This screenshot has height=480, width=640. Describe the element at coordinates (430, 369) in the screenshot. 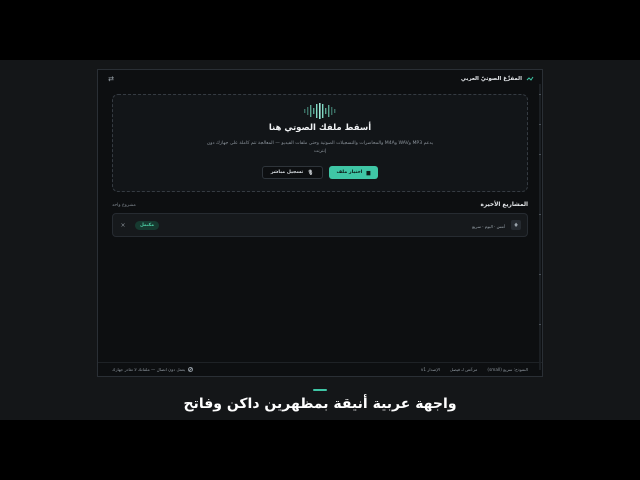

I see `version-info: الإصدار v1` at that location.